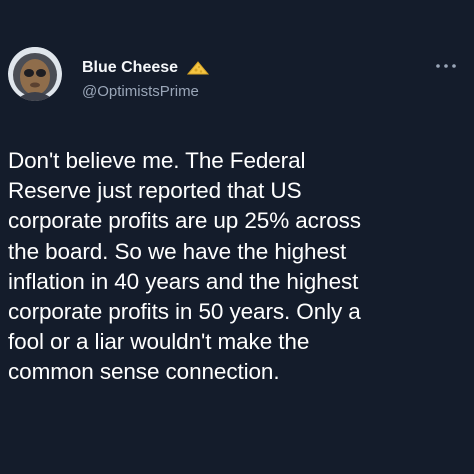 This screenshot has width=474, height=474. Describe the element at coordinates (242, 79) in the screenshot. I see `tweet-header: Blue Cheese @OptimistsPrime` at that location.